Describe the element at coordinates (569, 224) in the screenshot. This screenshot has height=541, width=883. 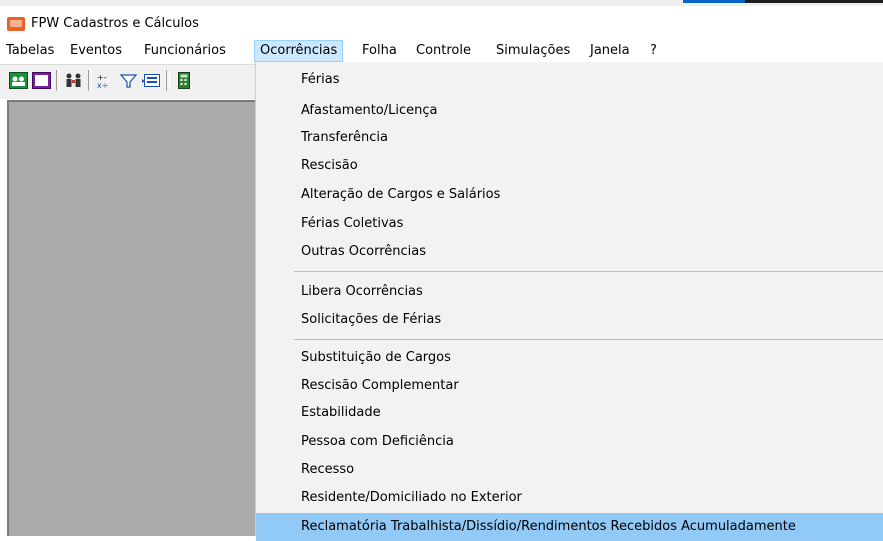
I see `menu-item-ferias-coletivas: Férias Coletivas` at that location.